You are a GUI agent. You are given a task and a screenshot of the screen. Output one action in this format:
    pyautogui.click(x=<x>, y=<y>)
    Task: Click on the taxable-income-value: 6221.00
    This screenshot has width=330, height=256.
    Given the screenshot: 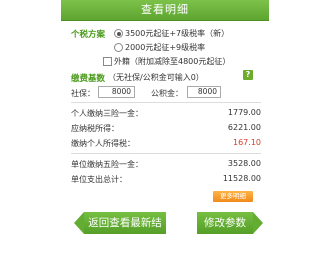 What is the action you would take?
    pyautogui.click(x=244, y=127)
    